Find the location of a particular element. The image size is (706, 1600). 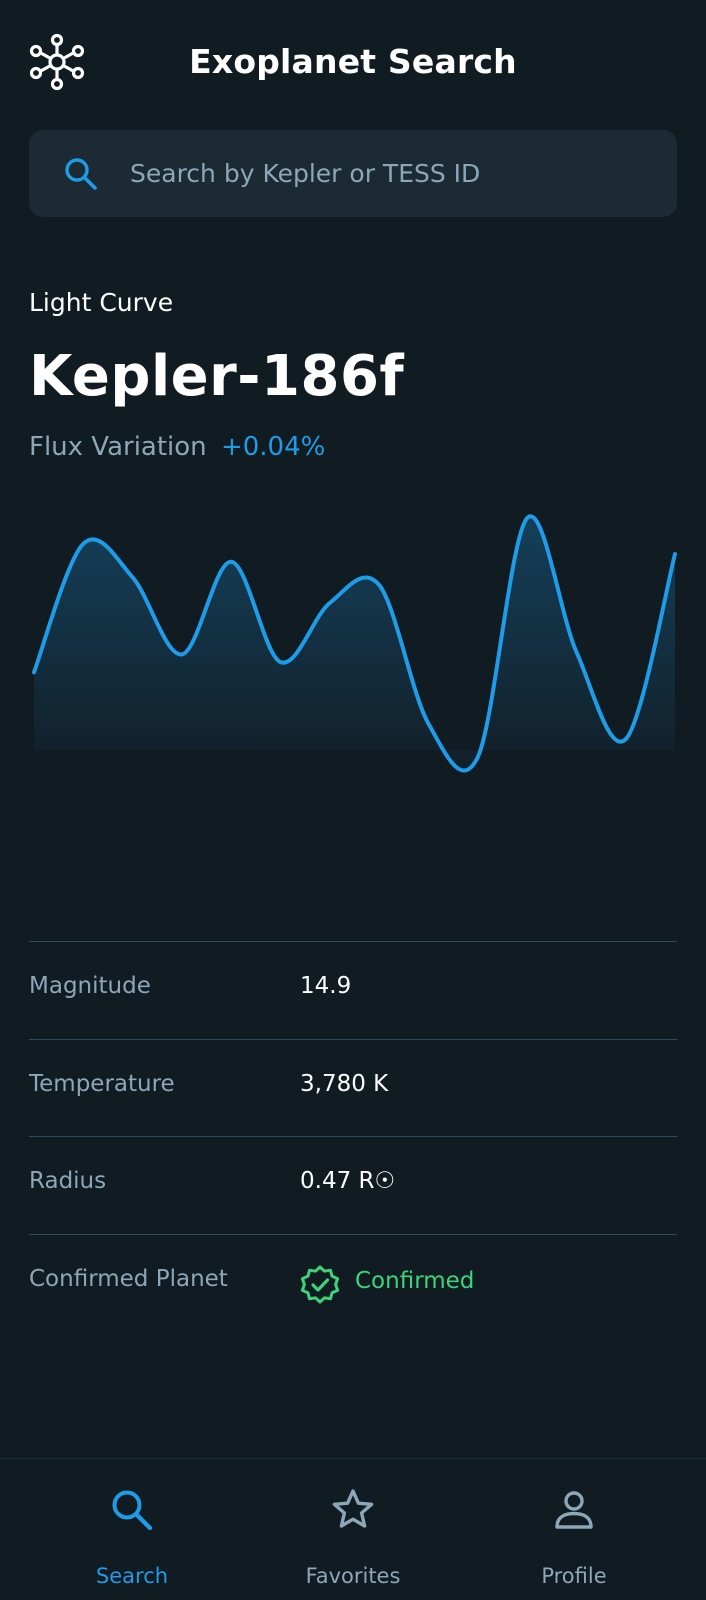

planet-name: Kepler-186f is located at coordinates (217, 376).